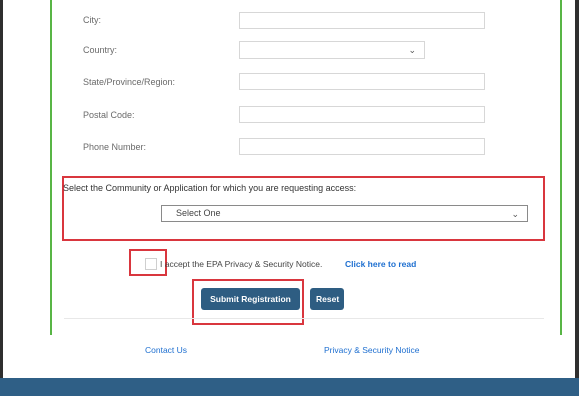  Describe the element at coordinates (577, 198) in the screenshot. I see `window-edge-right` at that location.